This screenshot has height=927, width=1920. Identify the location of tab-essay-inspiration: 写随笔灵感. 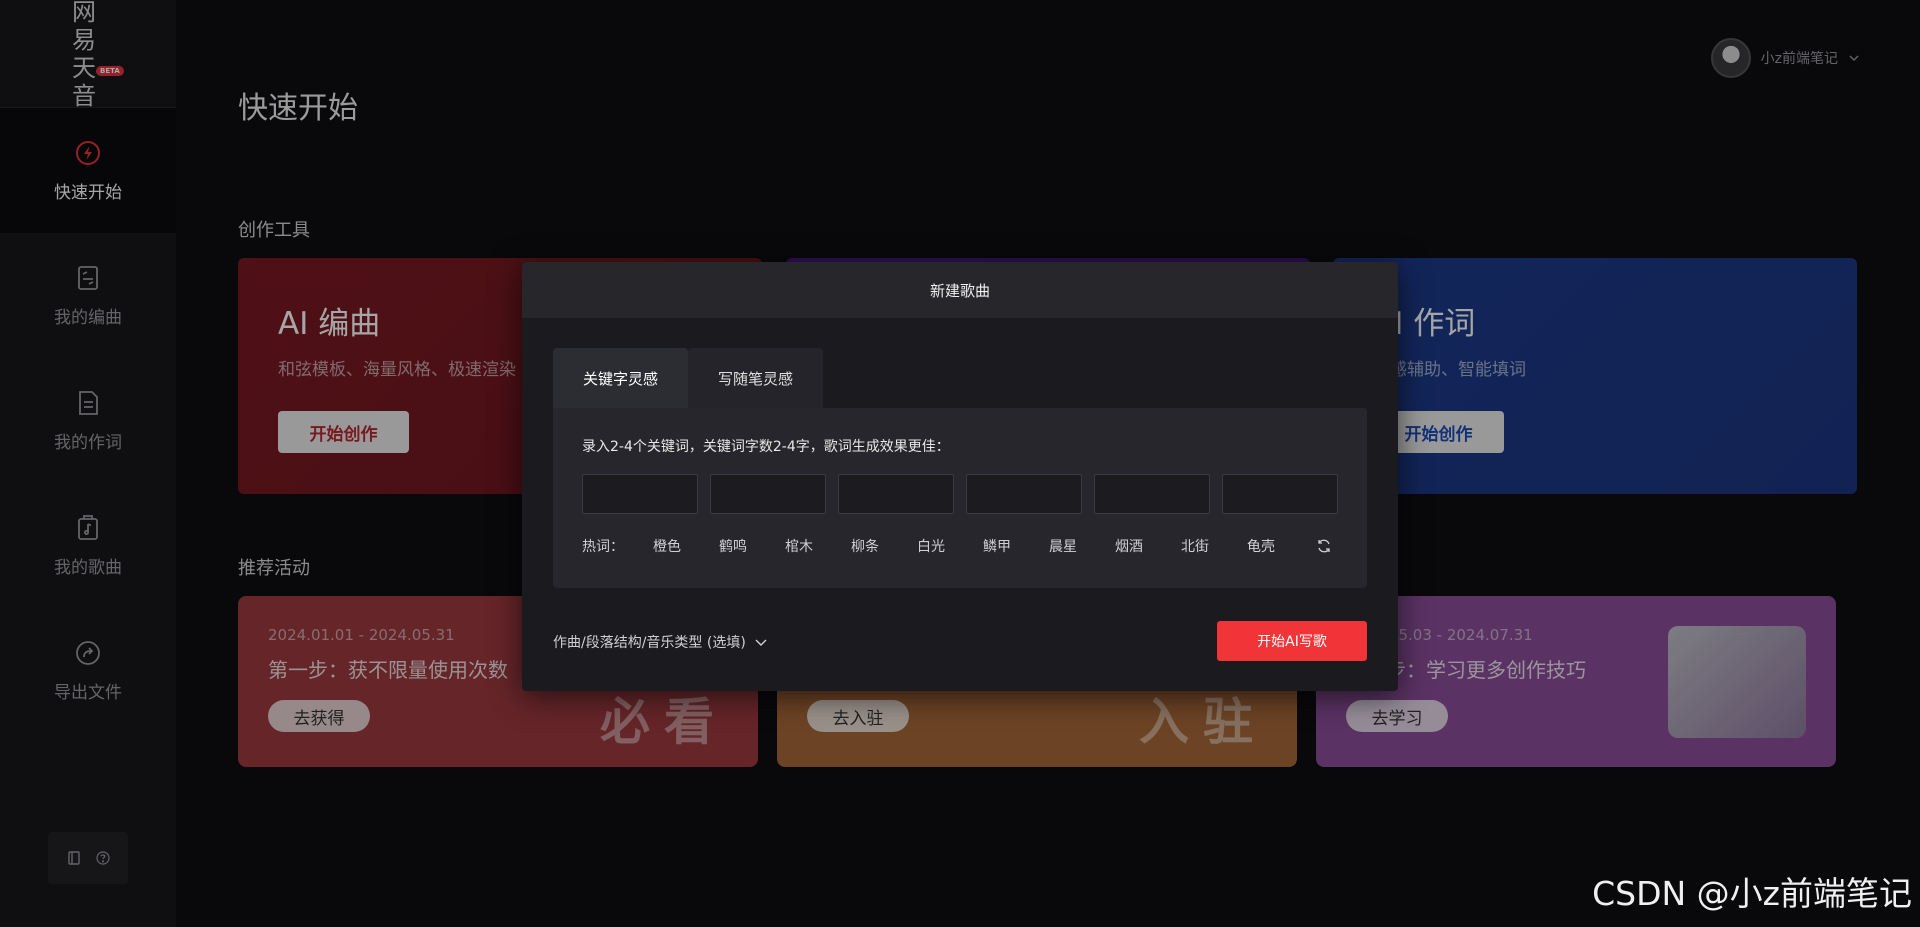
(756, 378).